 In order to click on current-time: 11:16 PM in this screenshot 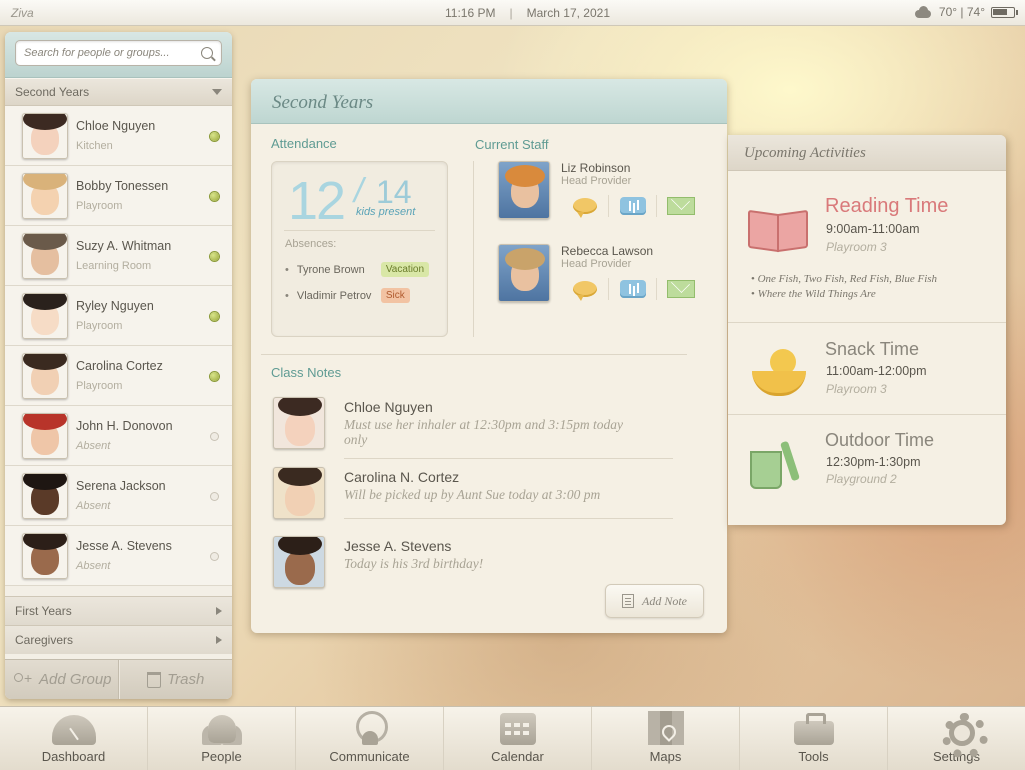, I will do `click(470, 13)`.